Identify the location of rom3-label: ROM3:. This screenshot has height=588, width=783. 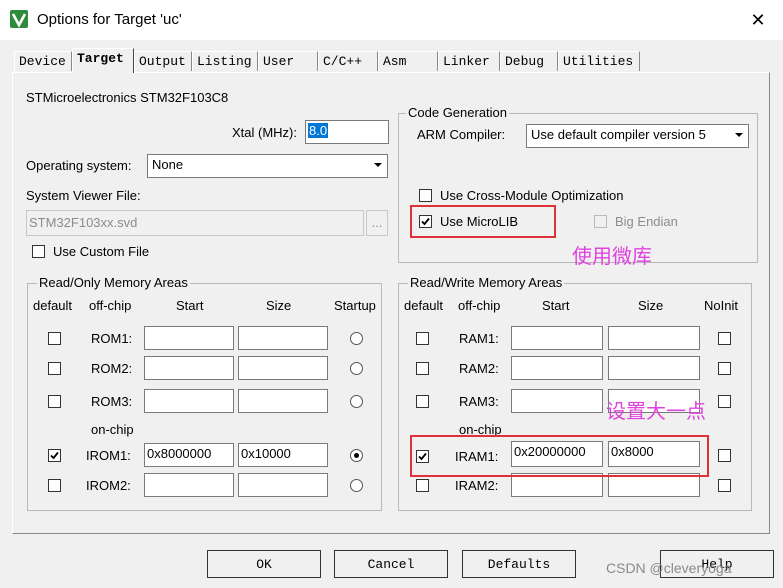
(112, 401).